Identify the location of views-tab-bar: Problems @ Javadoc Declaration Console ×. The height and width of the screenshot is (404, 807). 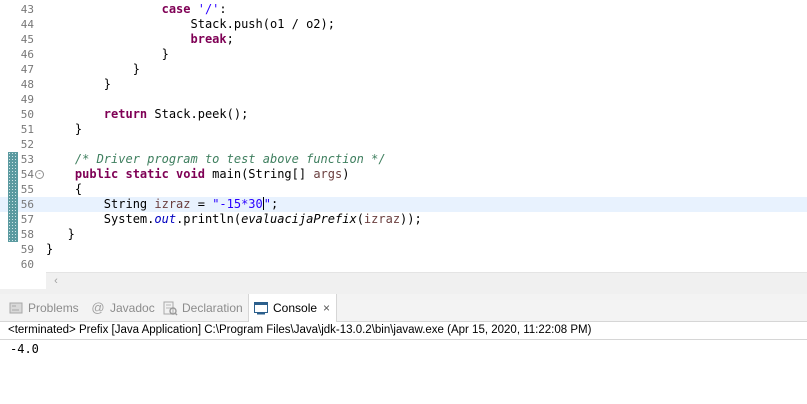
(403, 308).